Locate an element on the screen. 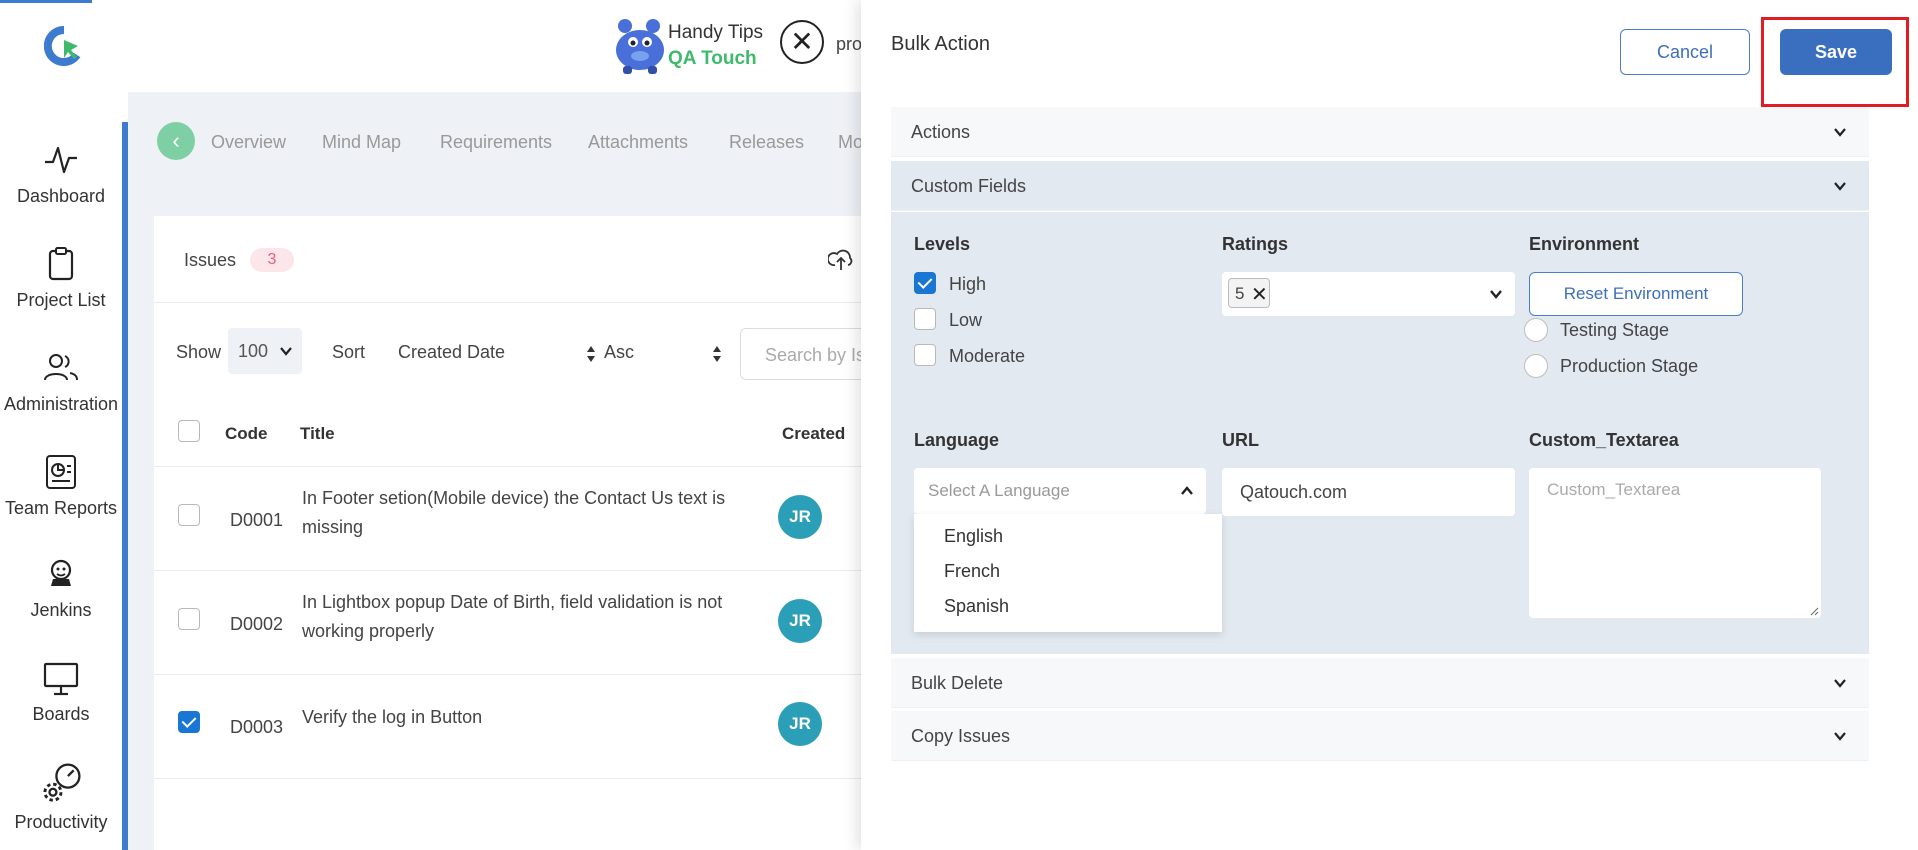 The image size is (1918, 850). nav-project-list: Project List is located at coordinates (61, 277).